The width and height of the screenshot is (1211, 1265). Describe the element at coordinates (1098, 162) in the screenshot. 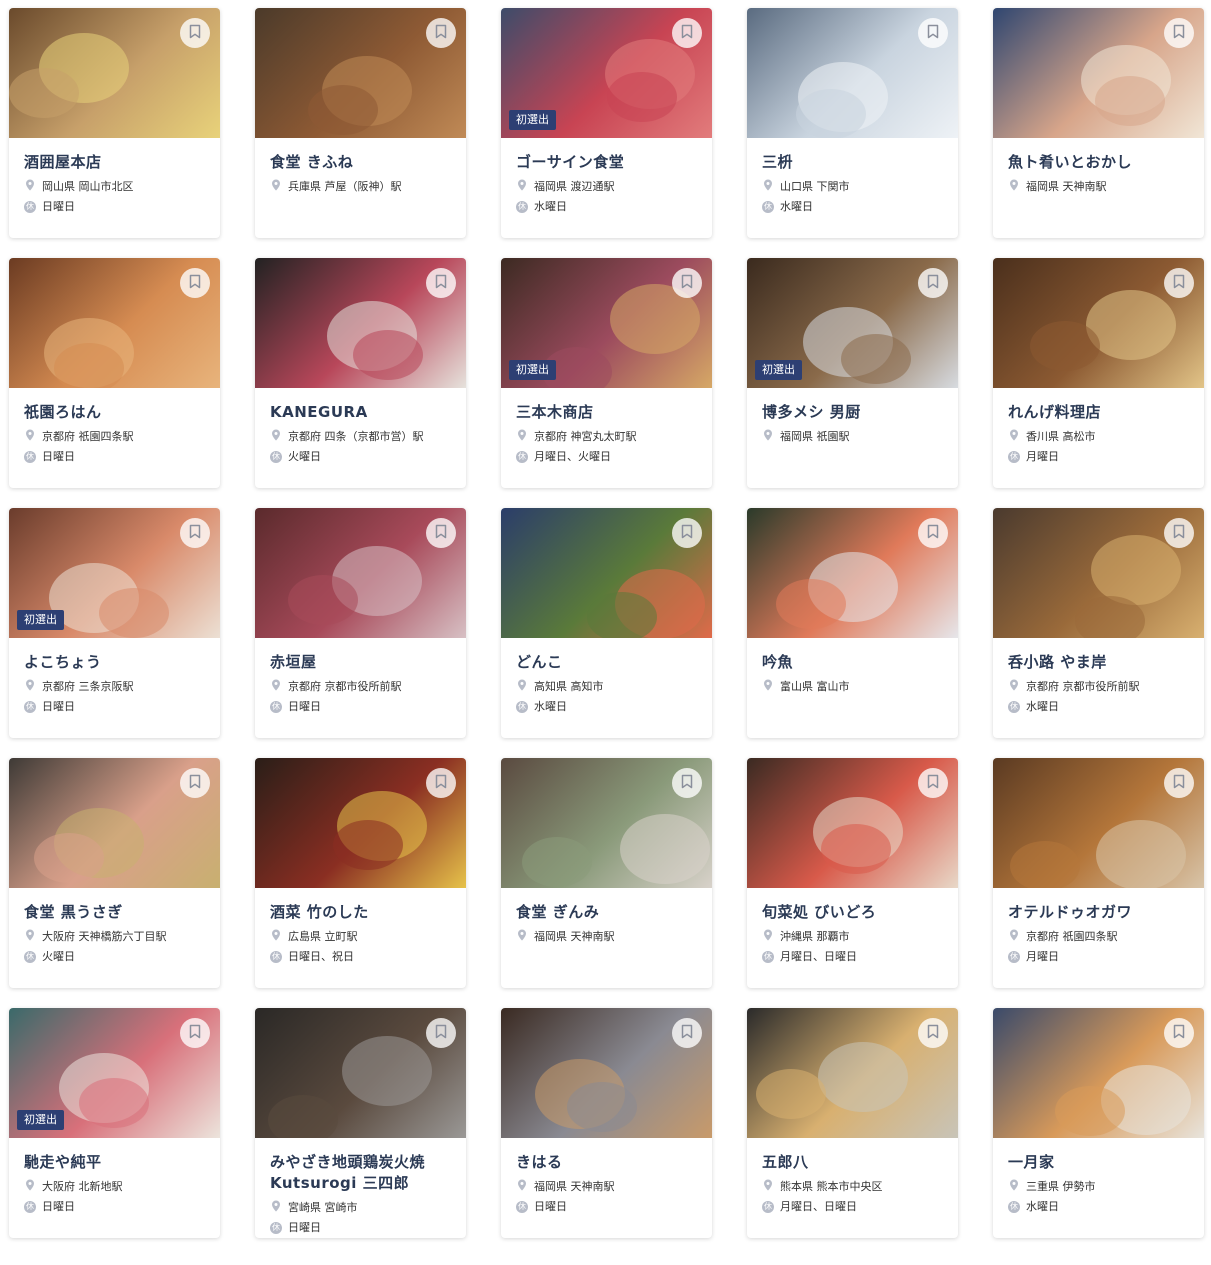

I see `restaurant-name: 魚ト肴いとおかし` at that location.